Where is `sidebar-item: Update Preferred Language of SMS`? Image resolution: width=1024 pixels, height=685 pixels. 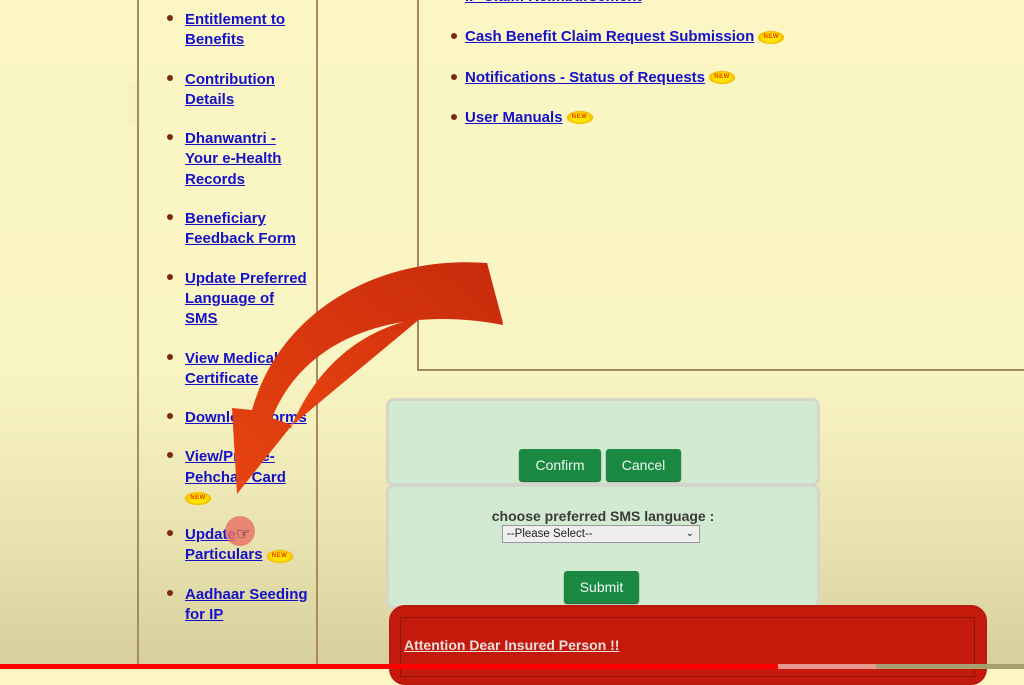
sidebar-item: Update Preferred Language of SMS is located at coordinates (235, 299).